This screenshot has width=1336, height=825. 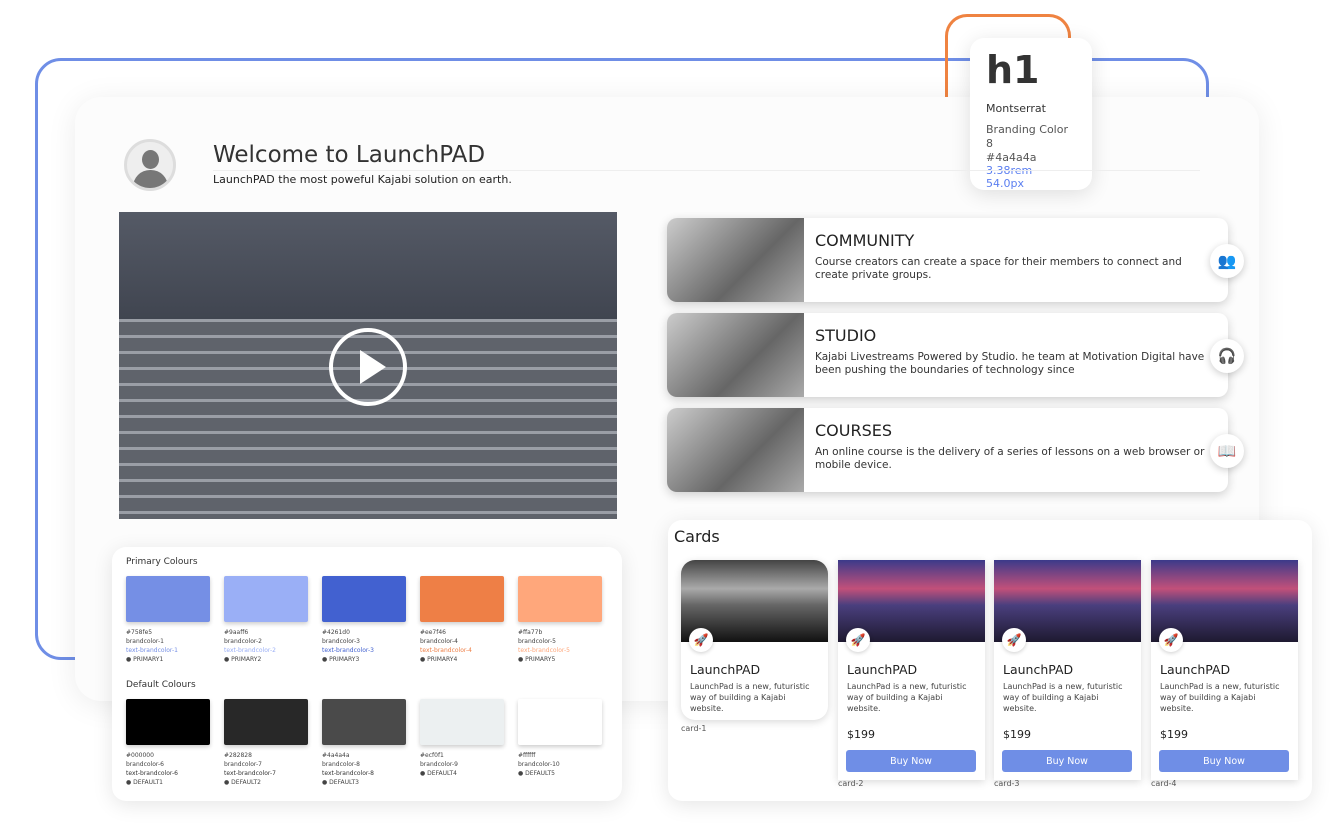 I want to click on swatch-name: brandcolor-9, so click(x=439, y=764).